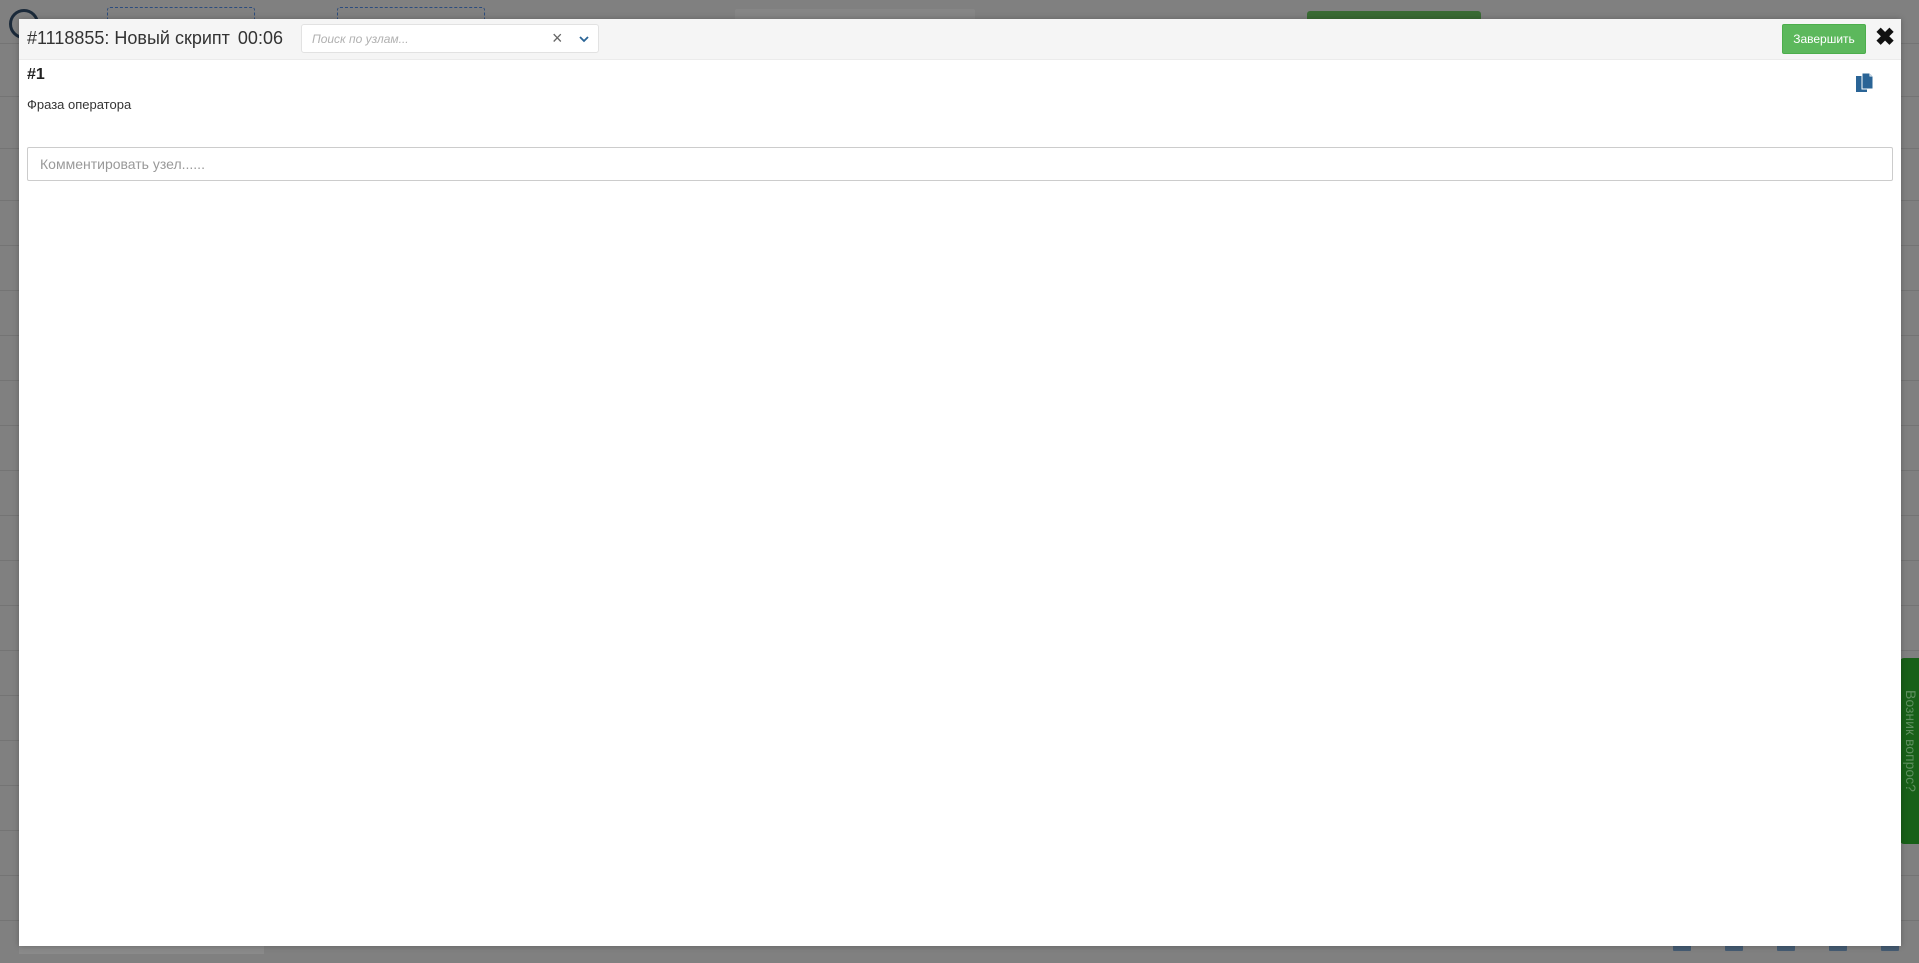 This screenshot has height=963, width=1919. Describe the element at coordinates (260, 38) in the screenshot. I see `script-timer: 00:06` at that location.